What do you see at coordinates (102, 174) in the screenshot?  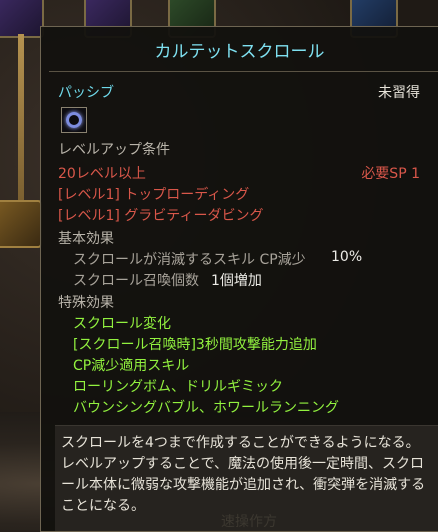 I see `level-requirement: 20レベル以上` at bounding box center [102, 174].